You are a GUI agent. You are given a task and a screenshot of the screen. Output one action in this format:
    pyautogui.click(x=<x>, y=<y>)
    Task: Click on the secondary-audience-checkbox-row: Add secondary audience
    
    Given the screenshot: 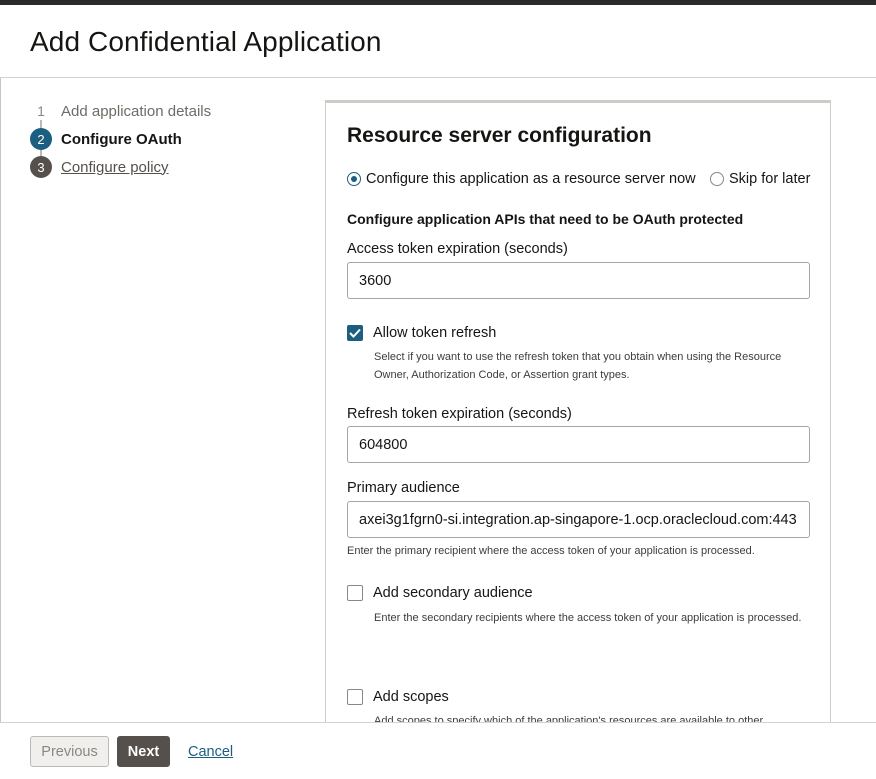 What is the action you would take?
    pyautogui.click(x=440, y=593)
    